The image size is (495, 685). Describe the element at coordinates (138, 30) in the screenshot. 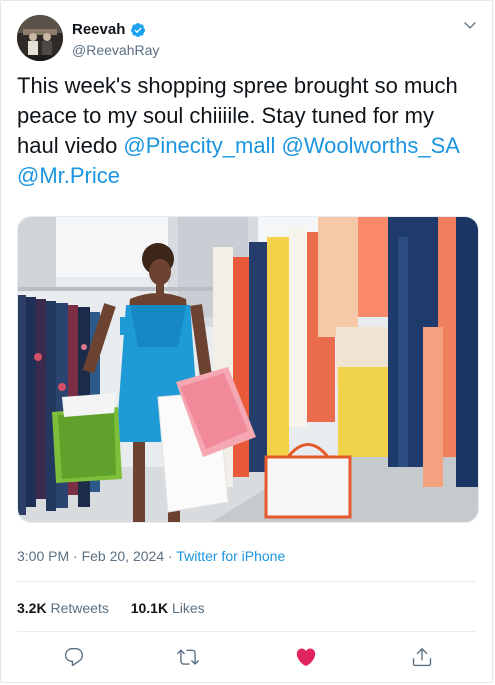

I see `verified-badge-icon` at that location.